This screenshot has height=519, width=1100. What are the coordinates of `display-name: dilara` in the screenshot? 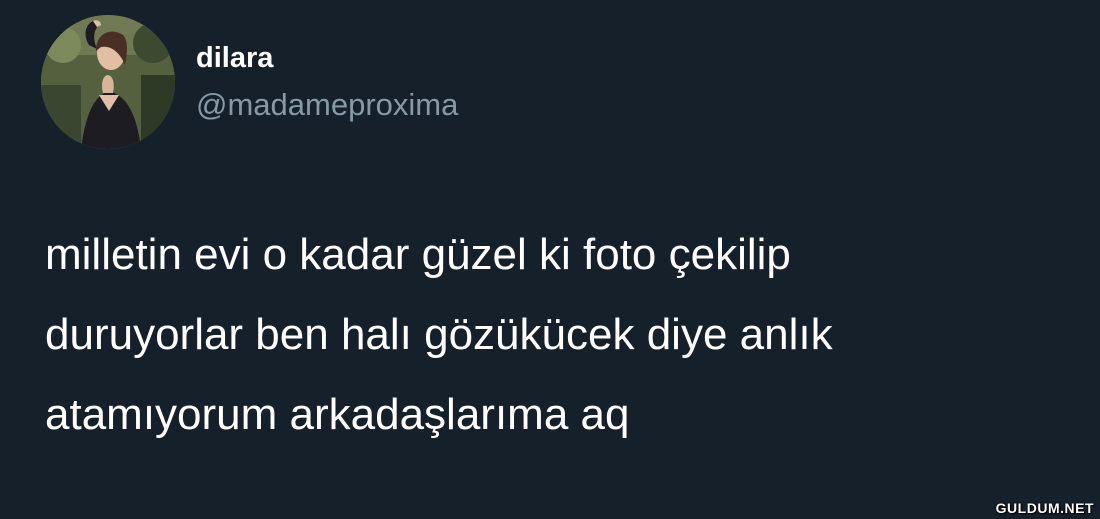 It's located at (234, 58).